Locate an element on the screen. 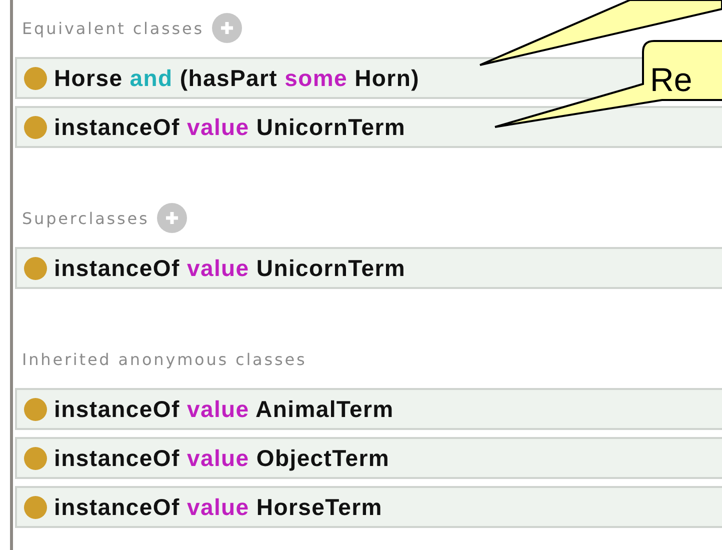 The image size is (722, 550). class-expression-row: instanceOf value HorseTerm is located at coordinates (368, 507).